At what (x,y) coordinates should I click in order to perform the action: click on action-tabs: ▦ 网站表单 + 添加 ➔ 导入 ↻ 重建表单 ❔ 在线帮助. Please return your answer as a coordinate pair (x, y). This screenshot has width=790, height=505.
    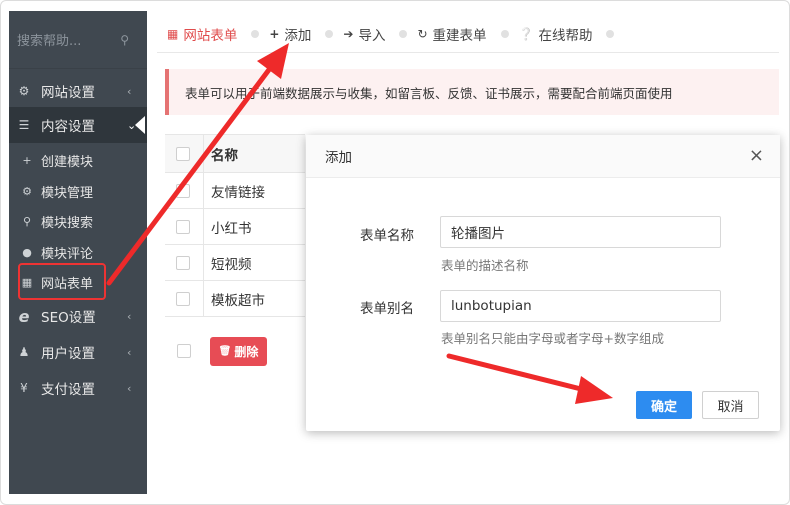
    Looking at the image, I should click on (468, 34).